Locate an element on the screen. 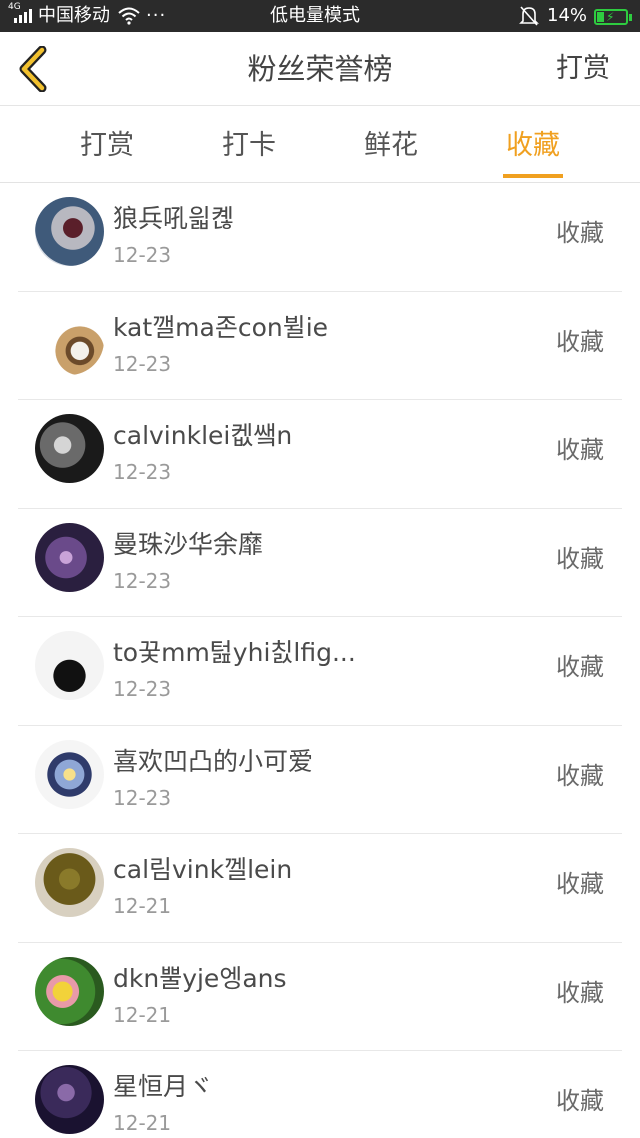 Image resolution: width=640 pixels, height=1138 pixels. tab-favorites: 收藏 is located at coordinates (533, 145).